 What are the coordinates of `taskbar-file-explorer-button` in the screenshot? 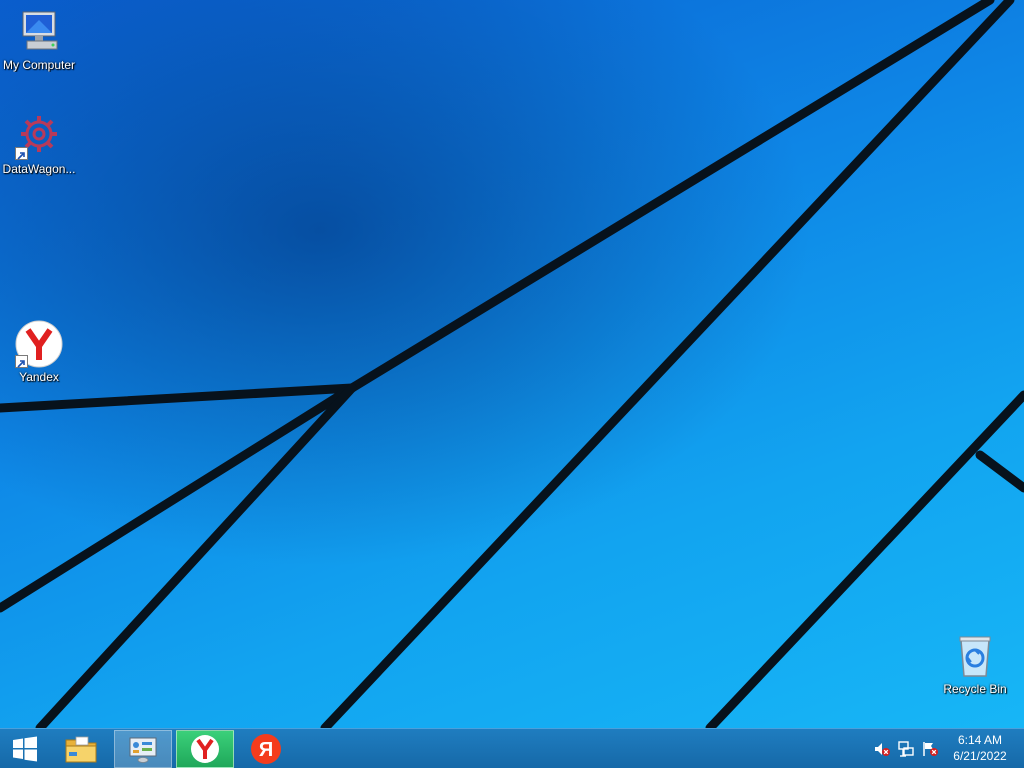 It's located at (81, 749).